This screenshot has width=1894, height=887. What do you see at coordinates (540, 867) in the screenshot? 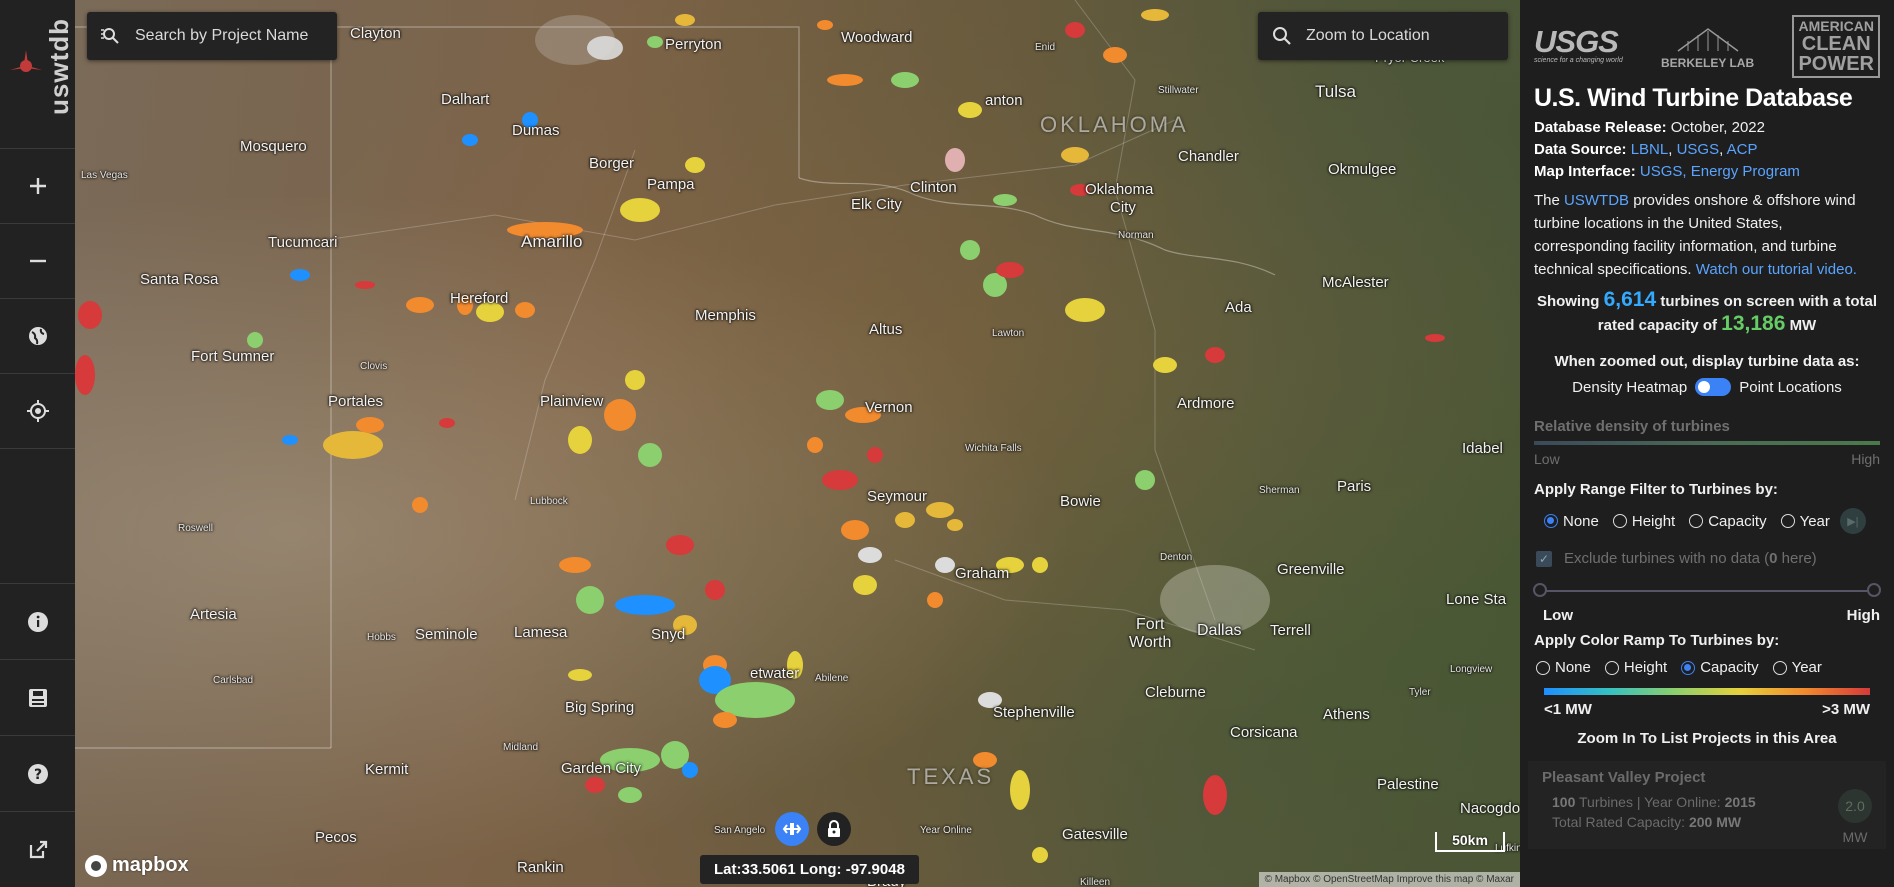
I see `place-label: Rankin` at bounding box center [540, 867].